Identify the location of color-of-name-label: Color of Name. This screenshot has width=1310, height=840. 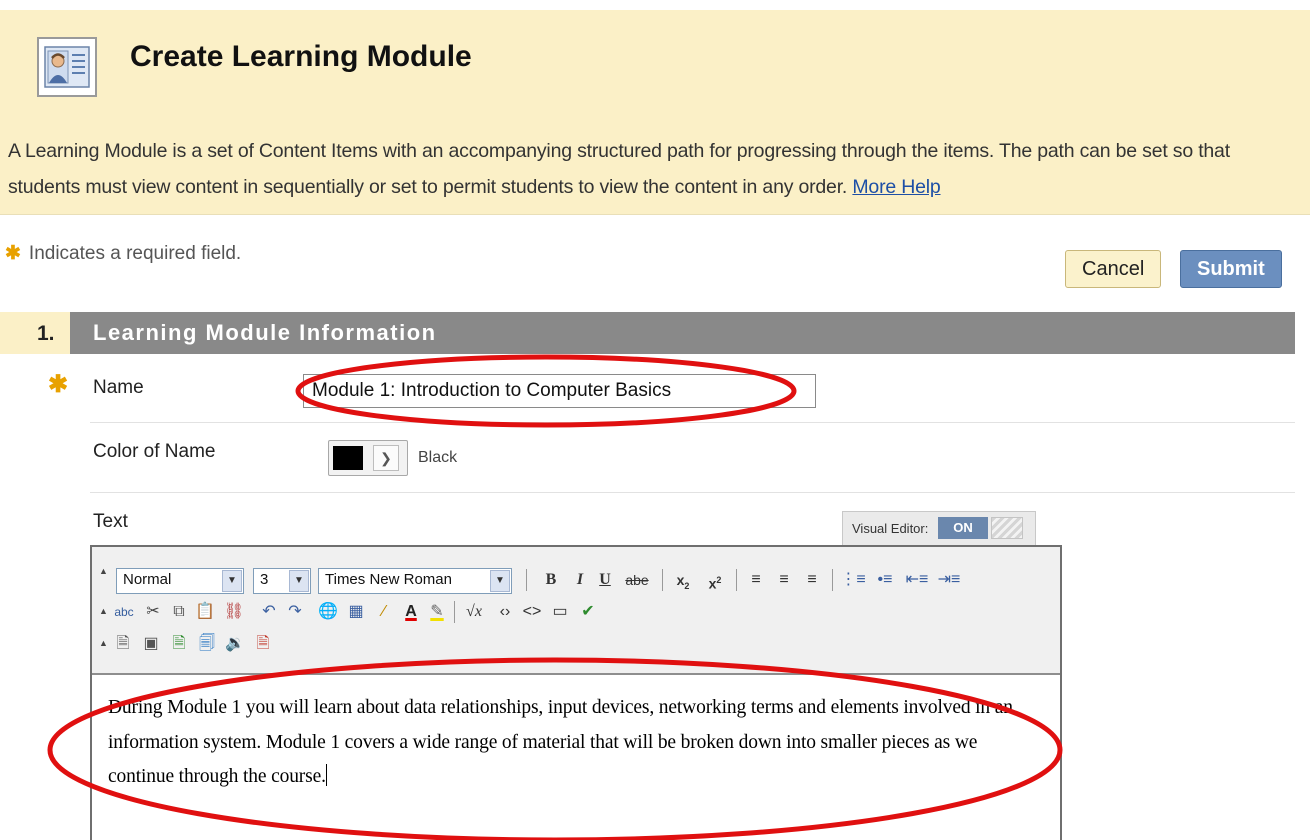
(154, 451).